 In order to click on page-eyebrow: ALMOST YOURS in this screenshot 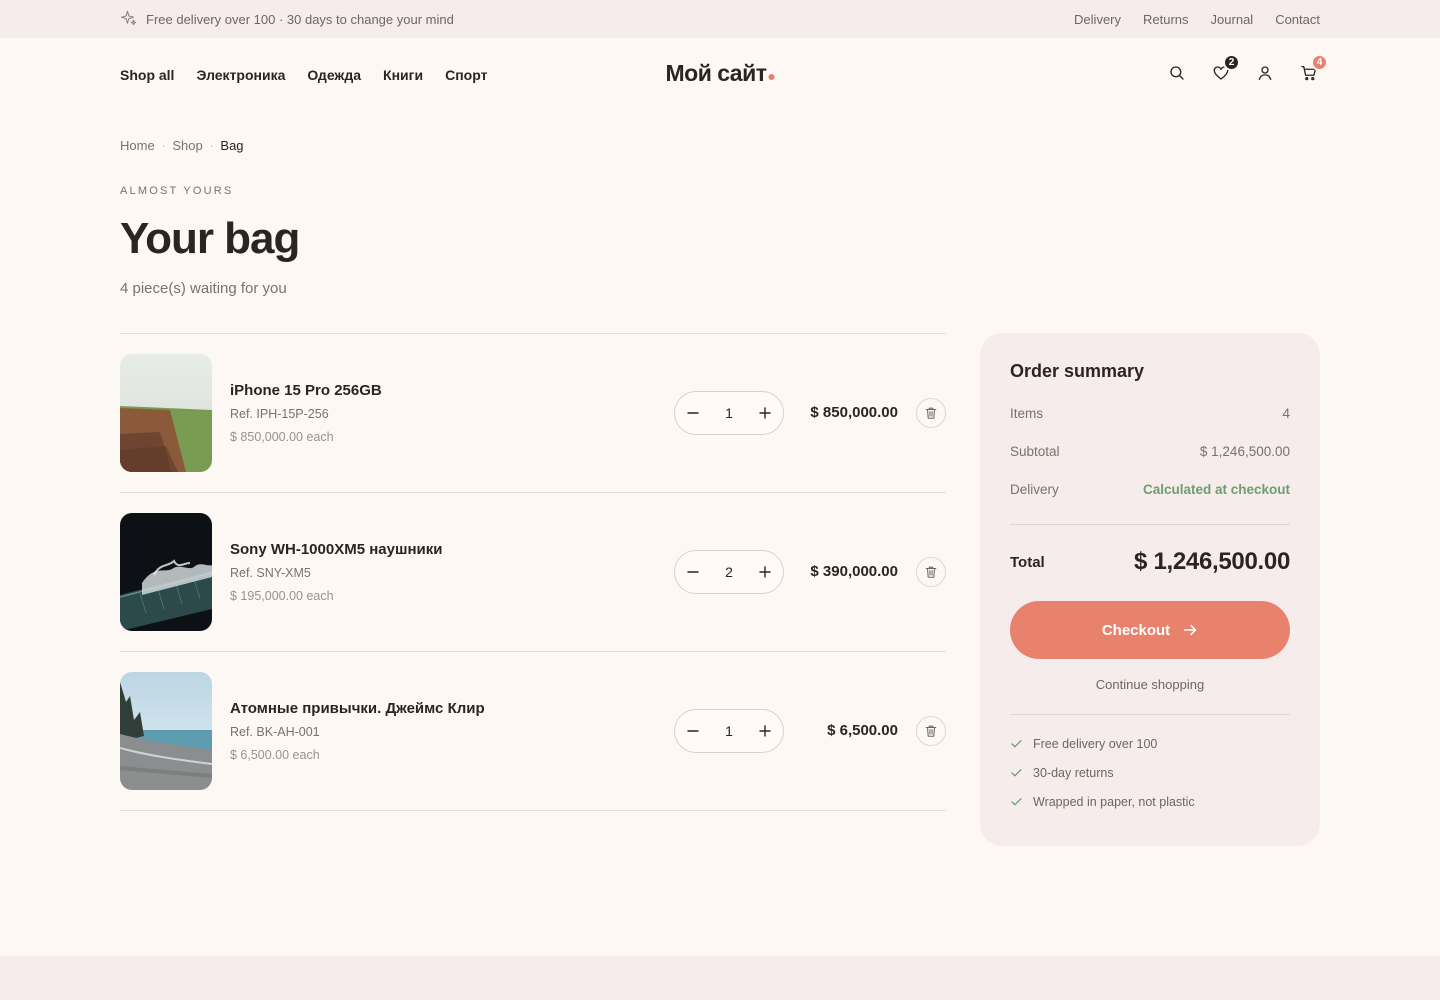, I will do `click(177, 191)`.